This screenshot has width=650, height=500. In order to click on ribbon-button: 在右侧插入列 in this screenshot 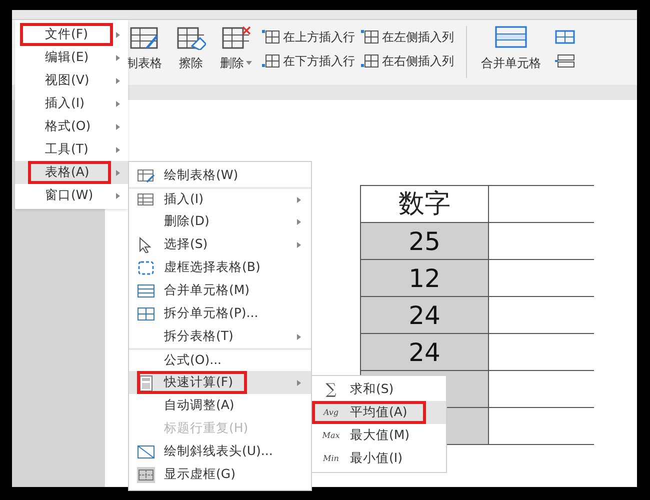, I will do `click(407, 61)`.